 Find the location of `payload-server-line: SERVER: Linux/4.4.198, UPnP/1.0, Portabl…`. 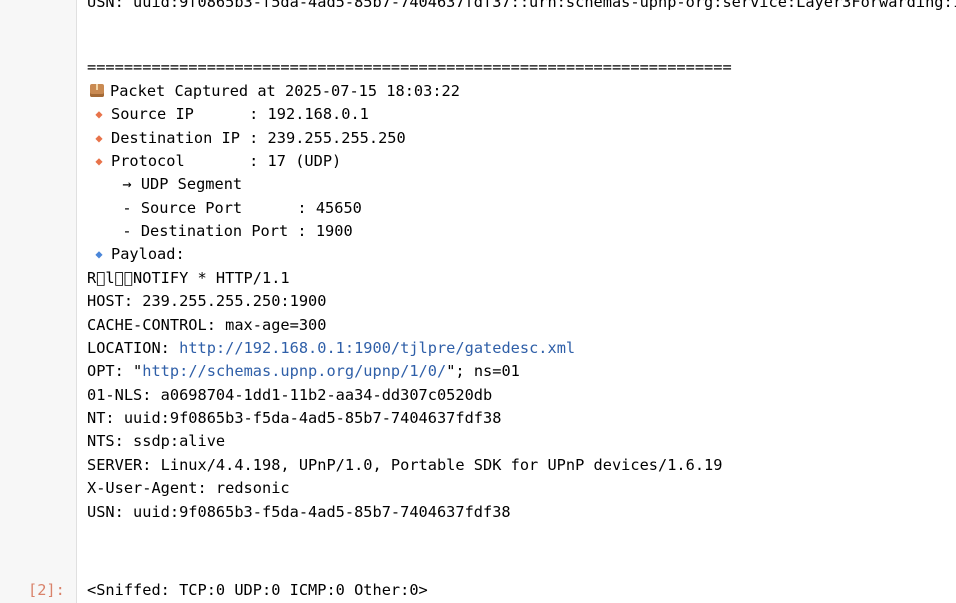

payload-server-line: SERVER: Linux/4.4.198, UPnP/1.0, Portabl… is located at coordinates (405, 465).